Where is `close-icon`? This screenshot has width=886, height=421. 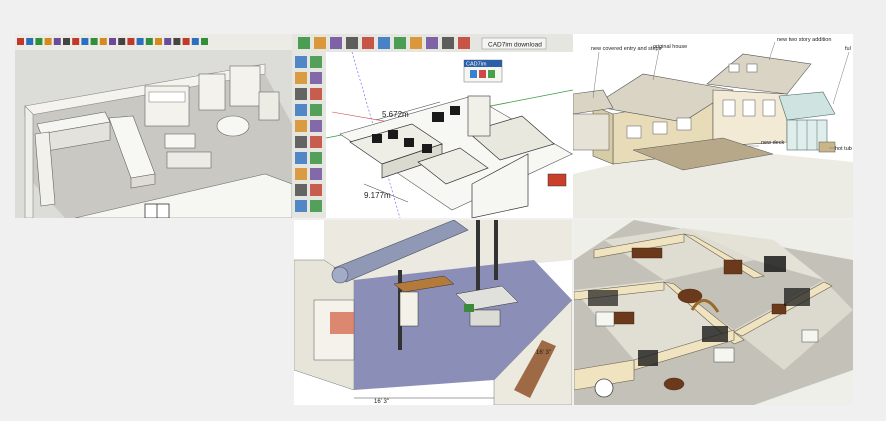 close-icon is located at coordinates (448, 43).